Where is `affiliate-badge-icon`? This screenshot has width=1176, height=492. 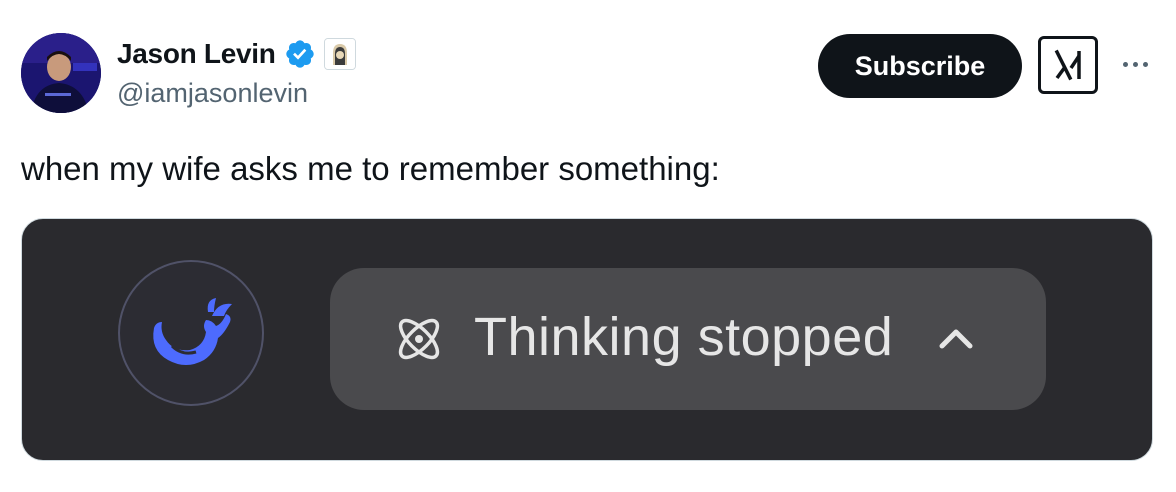
affiliate-badge-icon is located at coordinates (339, 54).